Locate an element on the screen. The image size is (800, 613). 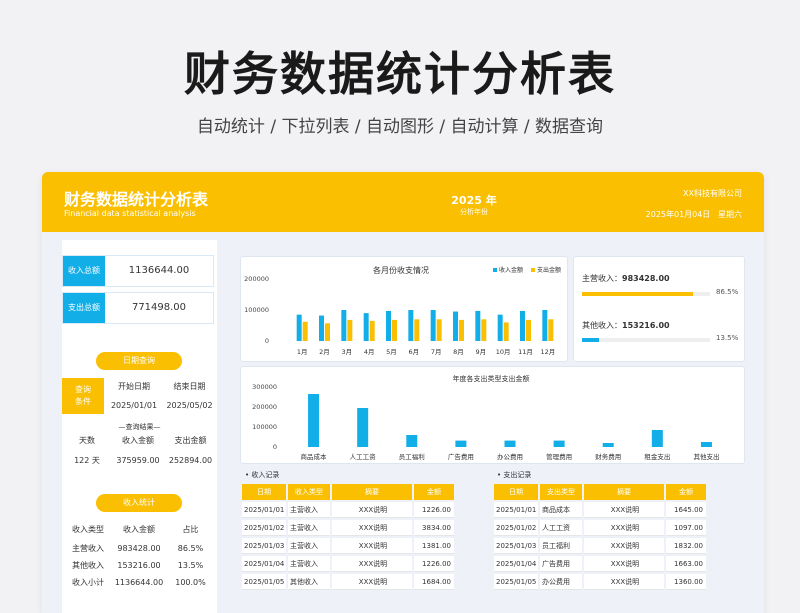
kpi-label: 收入总额 is located at coordinates (84, 271).